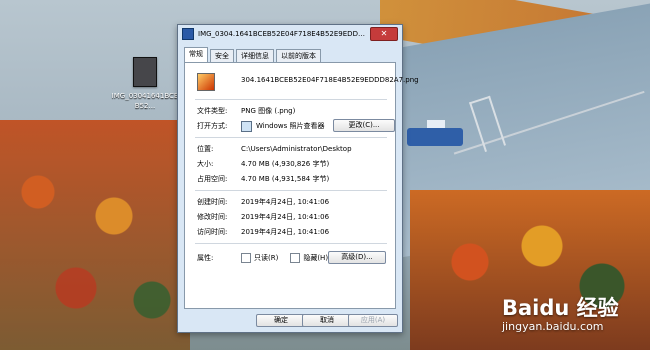  Describe the element at coordinates (281, 320) in the screenshot. I see `ok-button: 确定` at that location.